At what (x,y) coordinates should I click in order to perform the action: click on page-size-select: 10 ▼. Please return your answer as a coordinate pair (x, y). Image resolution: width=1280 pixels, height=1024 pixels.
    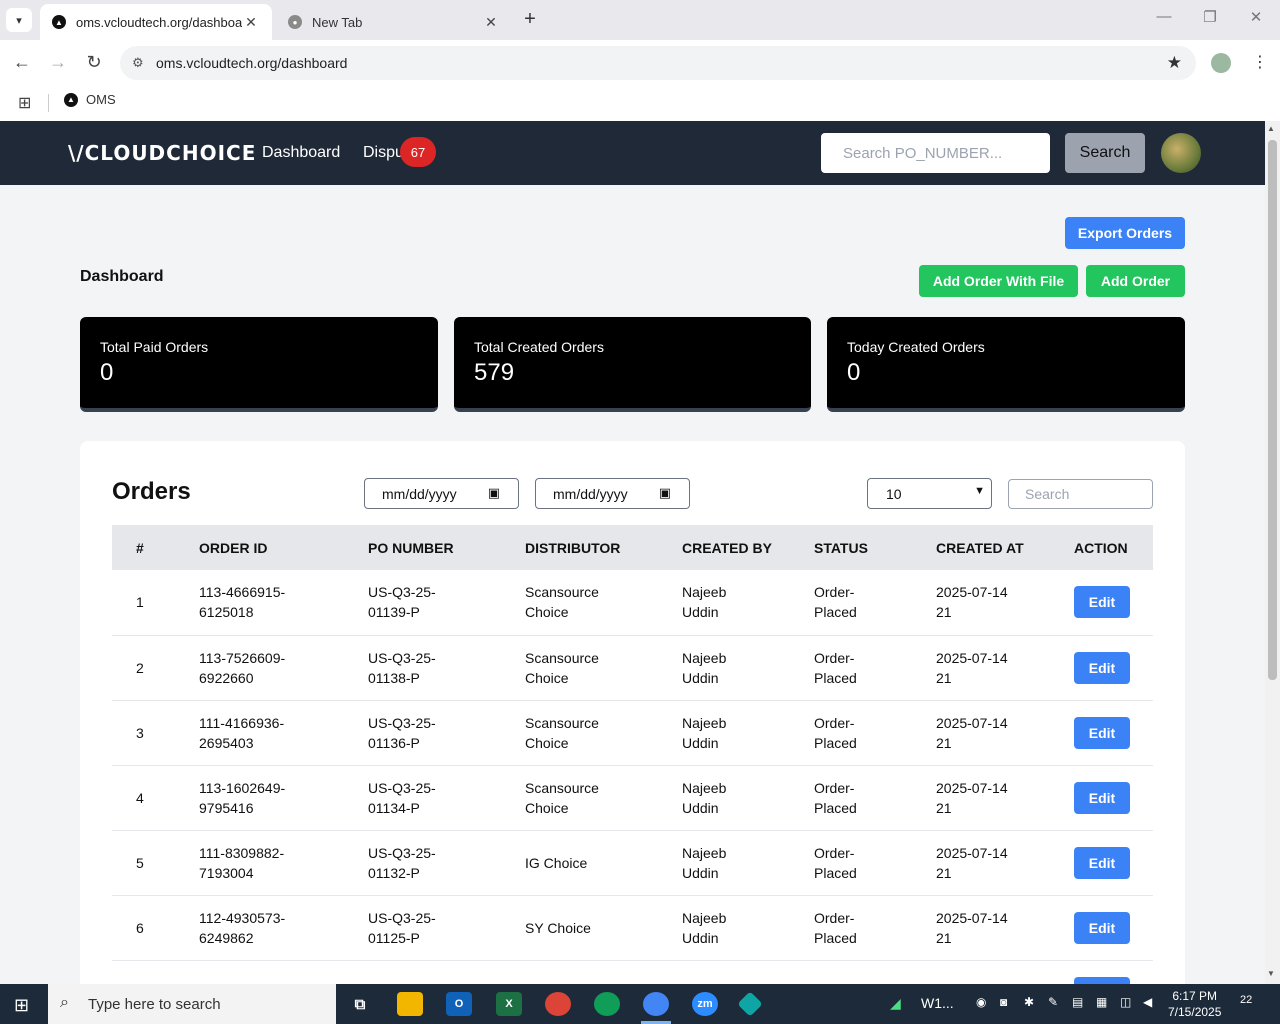
    Looking at the image, I should click on (929, 493).